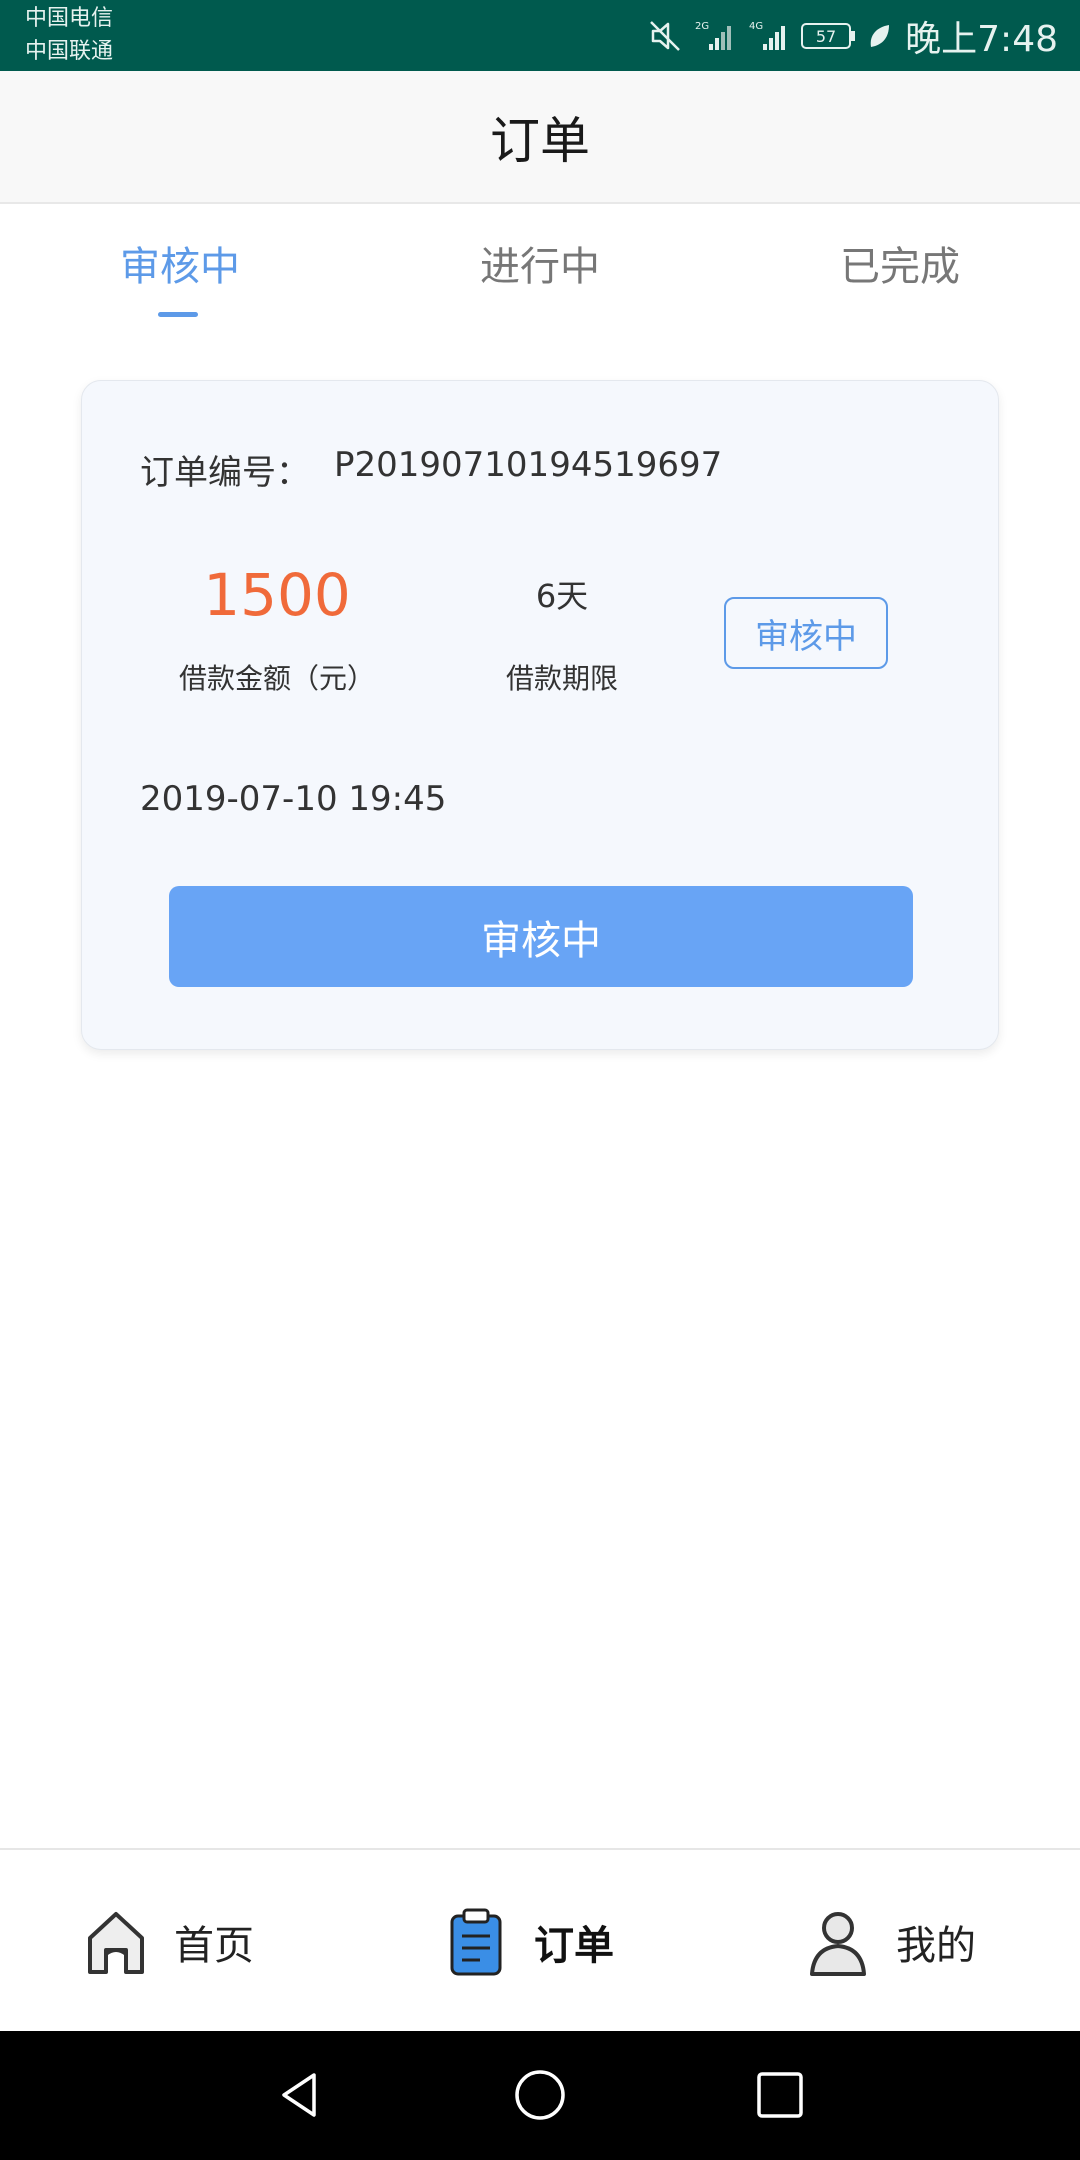 The image size is (1080, 2160). I want to click on nav-item-orders: 订单, so click(529, 1941).